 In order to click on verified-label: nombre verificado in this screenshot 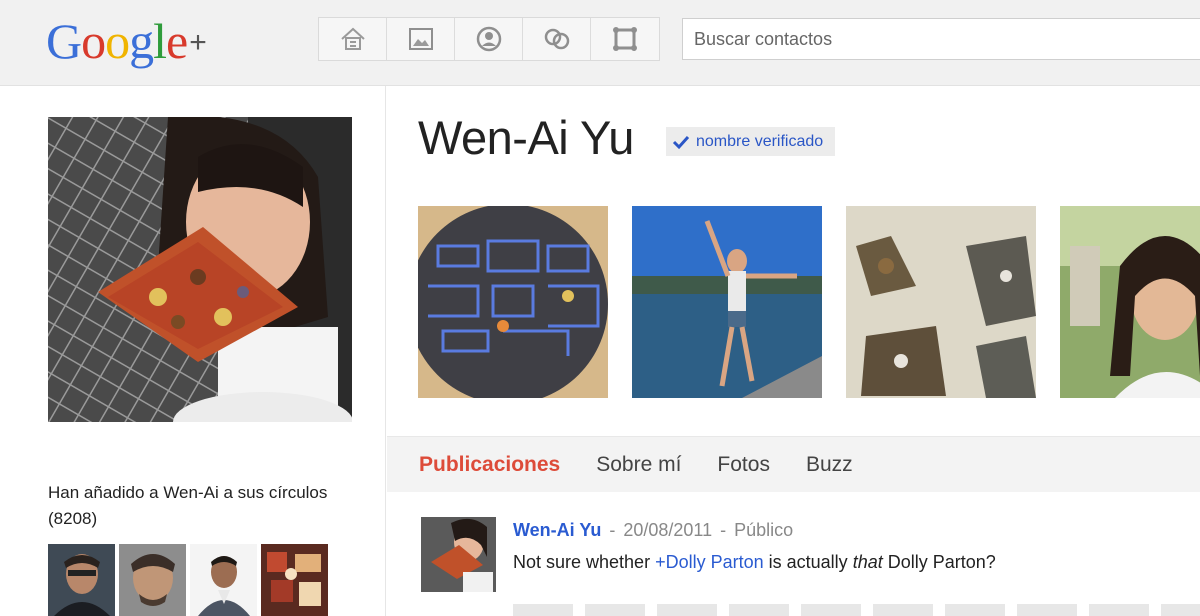, I will do `click(760, 141)`.